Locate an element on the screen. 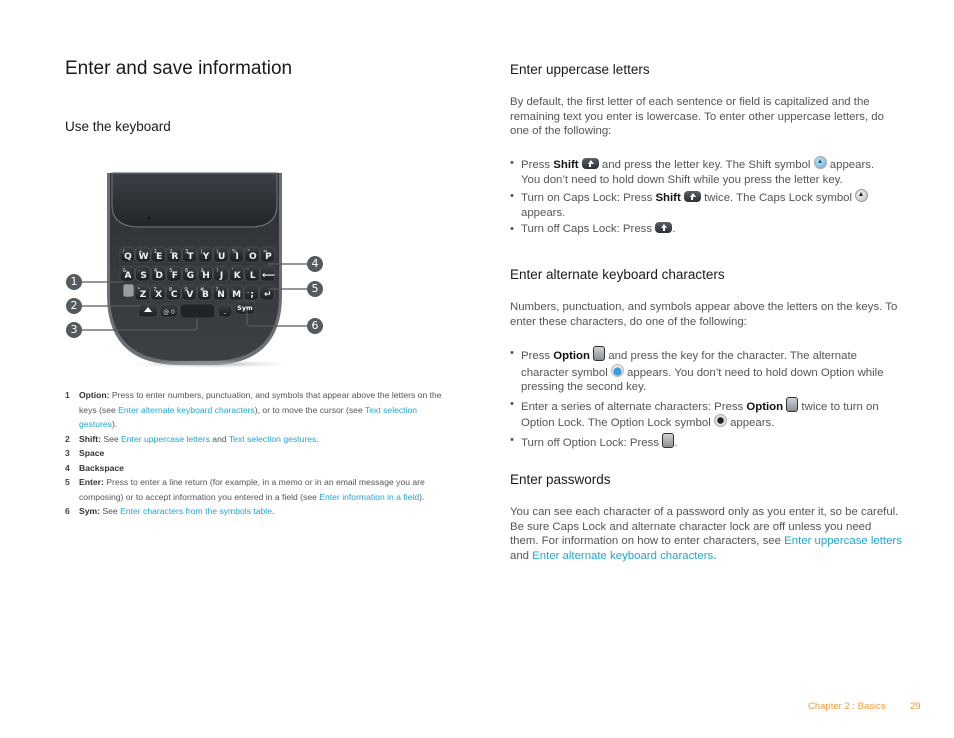 The image size is (954, 738). legend-term: Enter: is located at coordinates (91, 482).